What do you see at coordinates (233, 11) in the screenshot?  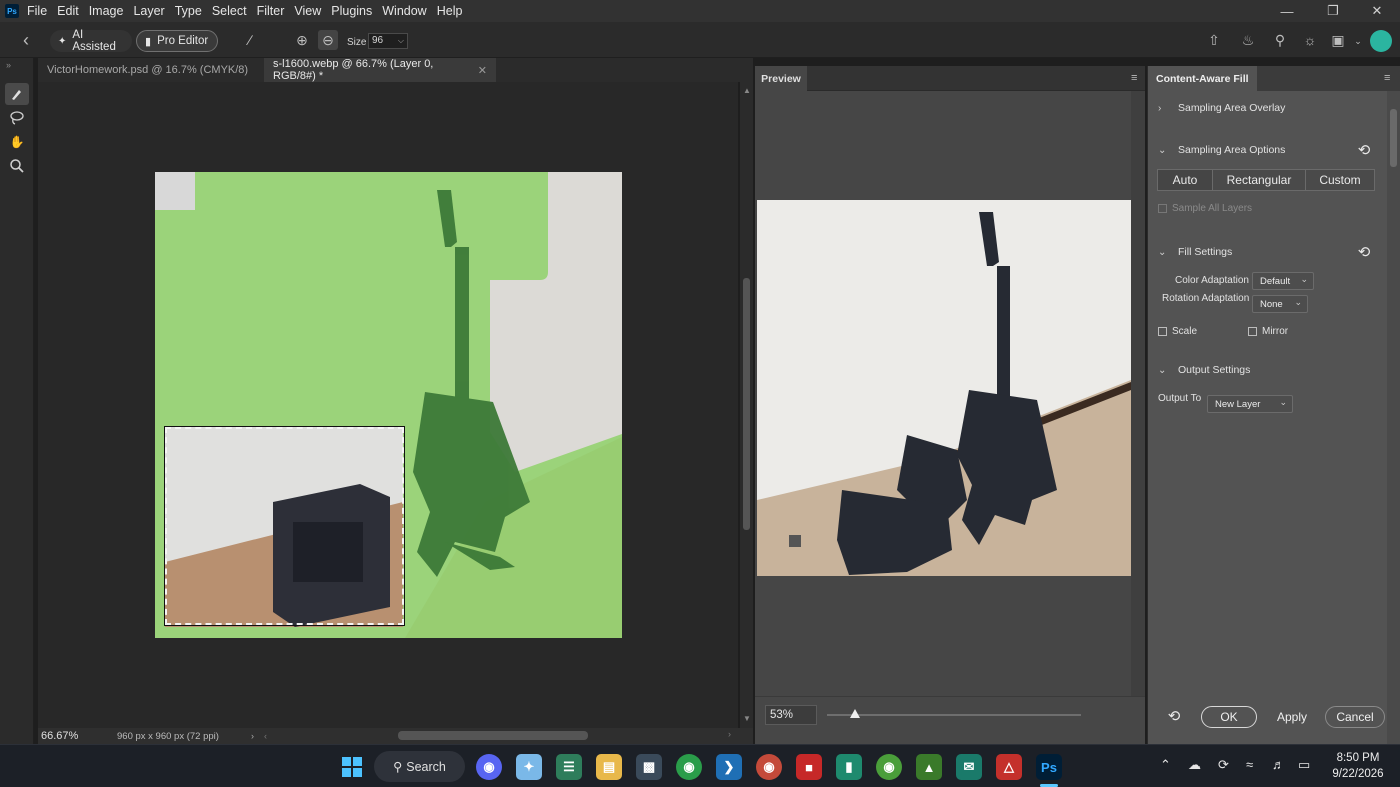 I see `menu-select: Select` at bounding box center [233, 11].